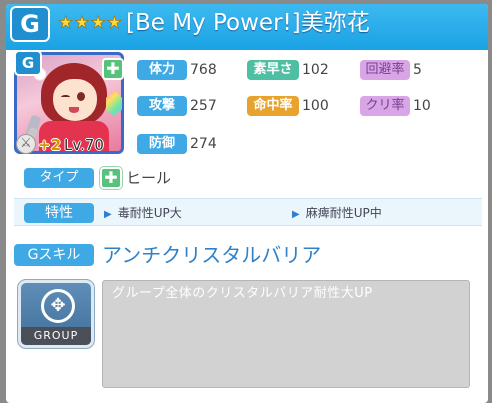 This screenshot has width=492, height=403. Describe the element at coordinates (315, 70) in the screenshot. I see `speed-value: 102` at that location.